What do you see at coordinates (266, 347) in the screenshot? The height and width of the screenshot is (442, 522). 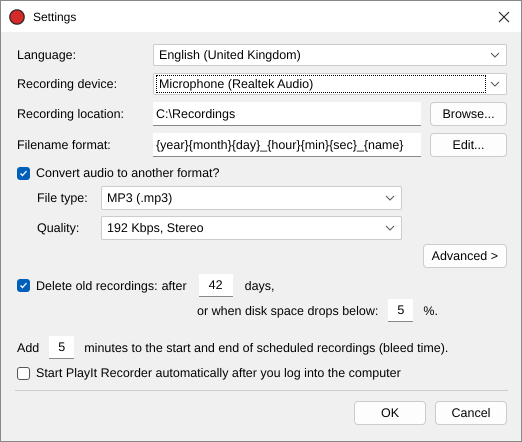 I see `bleed-time-label: minutes to the start and end of scheduled recordings (bleed time).` at bounding box center [266, 347].